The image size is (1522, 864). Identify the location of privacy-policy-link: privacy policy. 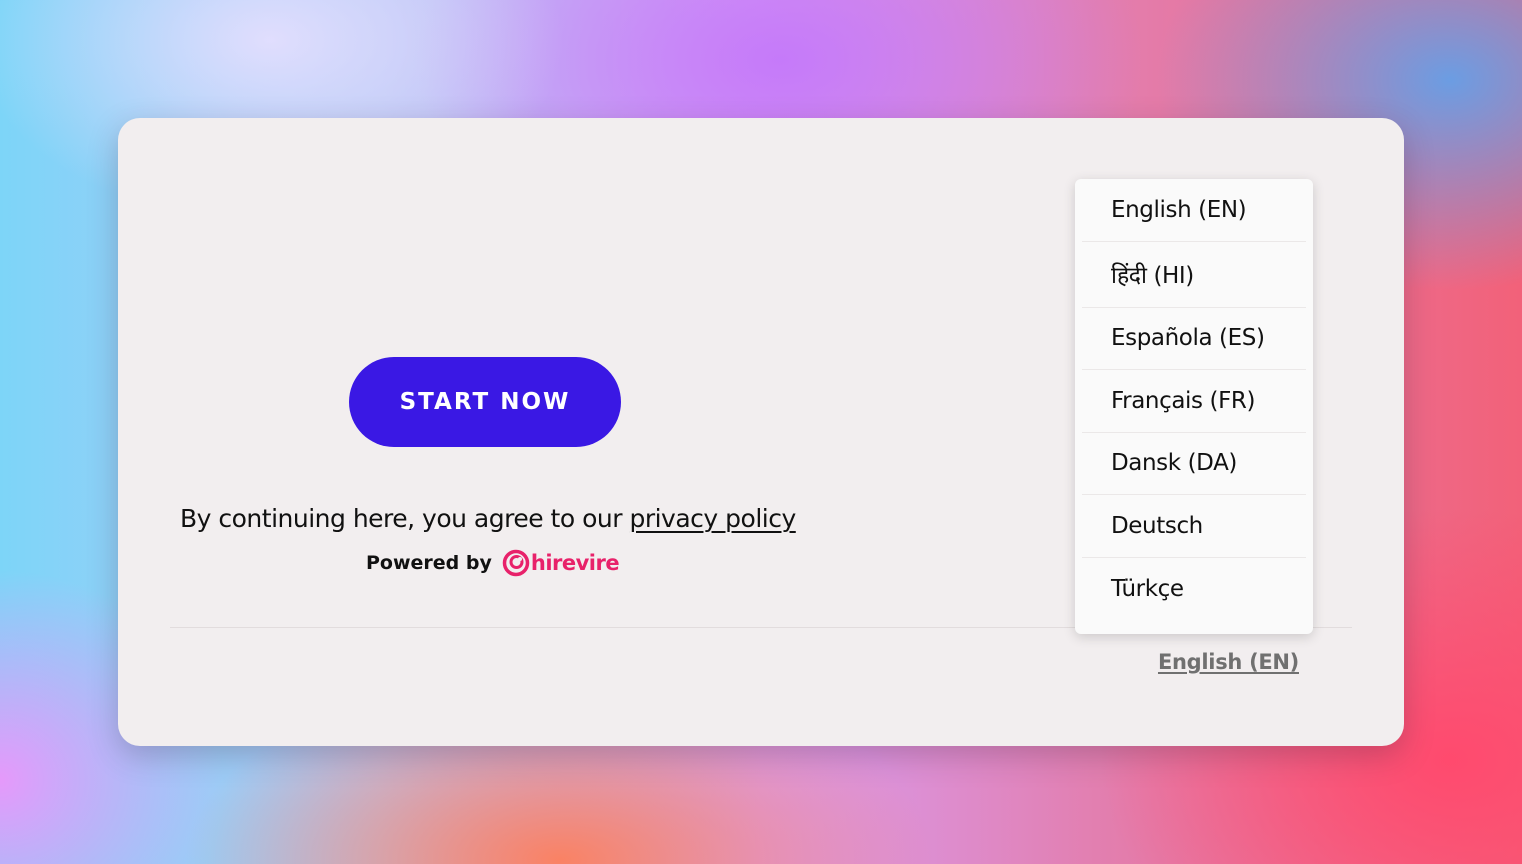
(712, 518).